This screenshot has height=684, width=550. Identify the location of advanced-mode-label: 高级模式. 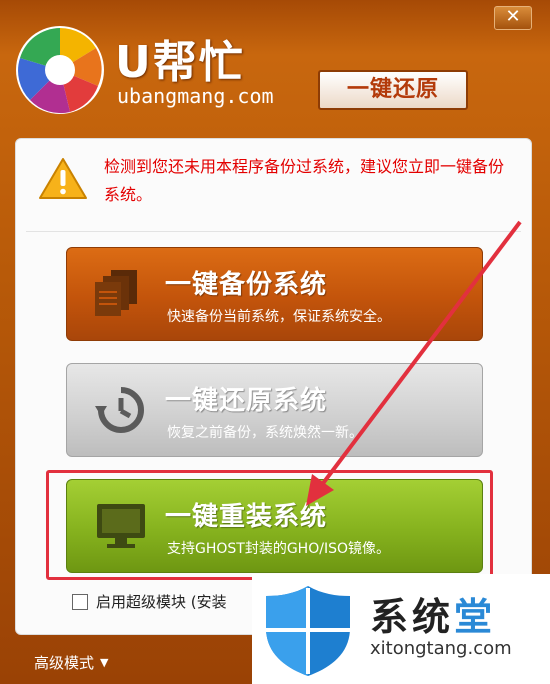
(64, 663).